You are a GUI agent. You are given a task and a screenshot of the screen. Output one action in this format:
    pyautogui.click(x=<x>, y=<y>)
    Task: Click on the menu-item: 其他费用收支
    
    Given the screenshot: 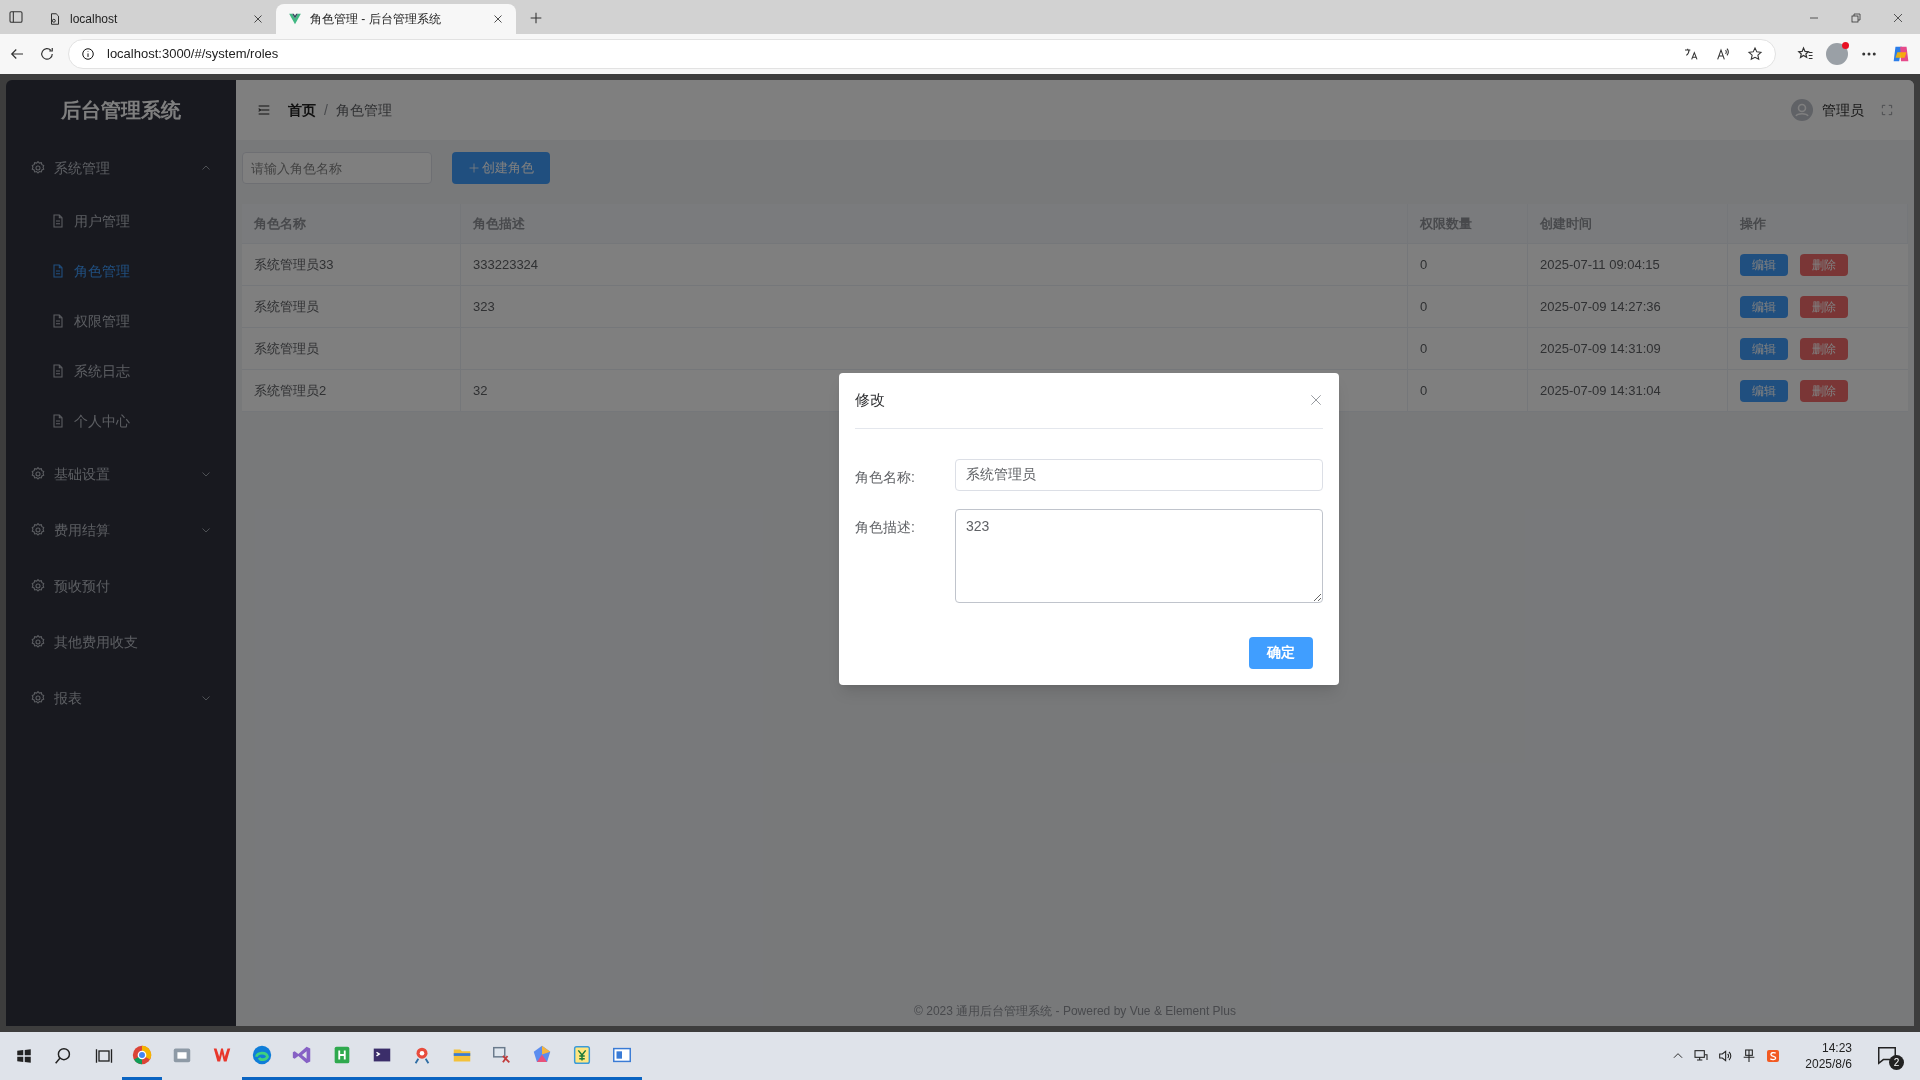 What is the action you would take?
    pyautogui.click(x=121, y=642)
    